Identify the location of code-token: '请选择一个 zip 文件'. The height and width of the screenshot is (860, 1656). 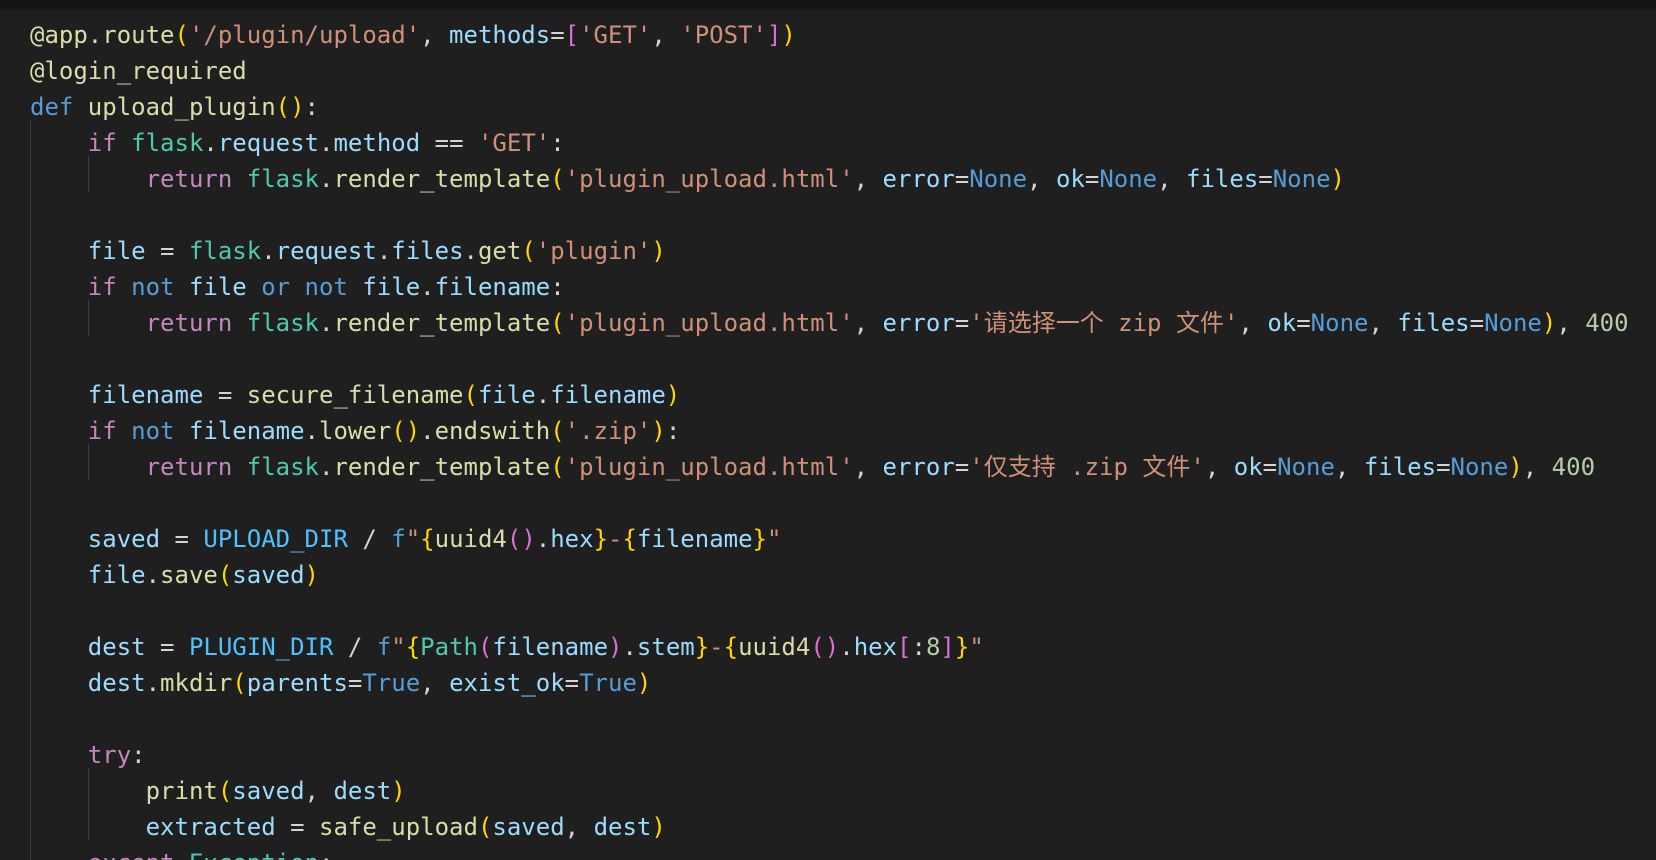
(1104, 323).